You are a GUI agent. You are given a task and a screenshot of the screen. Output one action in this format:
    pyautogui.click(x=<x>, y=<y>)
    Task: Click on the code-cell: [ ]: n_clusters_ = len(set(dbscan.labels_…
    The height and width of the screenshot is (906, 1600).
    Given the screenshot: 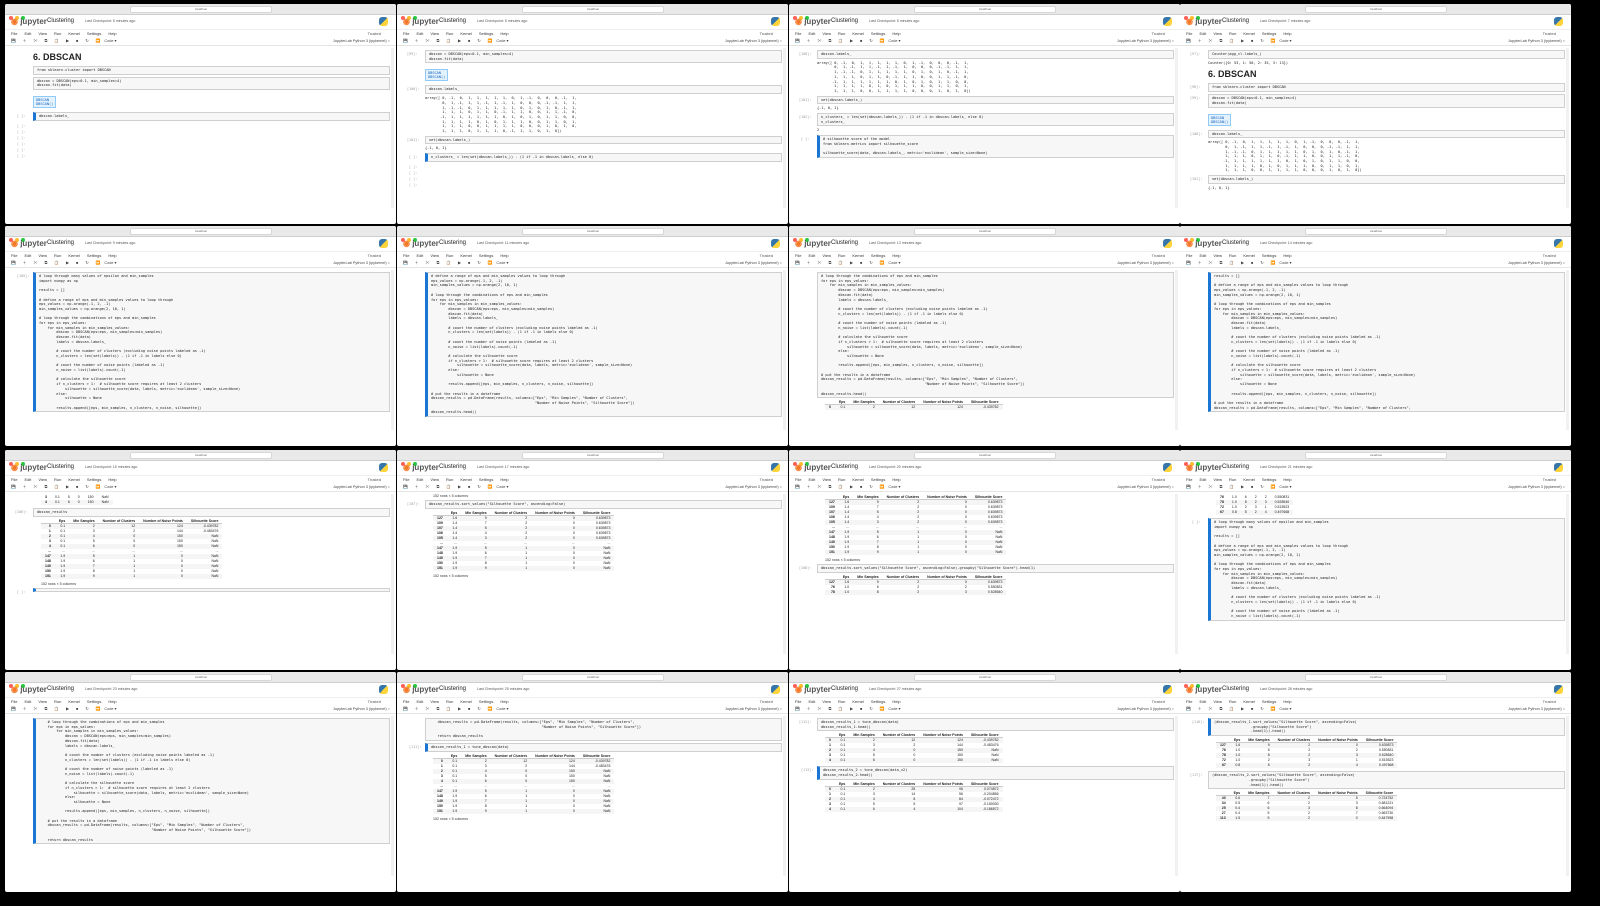 What is the action you would take?
    pyautogui.click(x=595, y=157)
    